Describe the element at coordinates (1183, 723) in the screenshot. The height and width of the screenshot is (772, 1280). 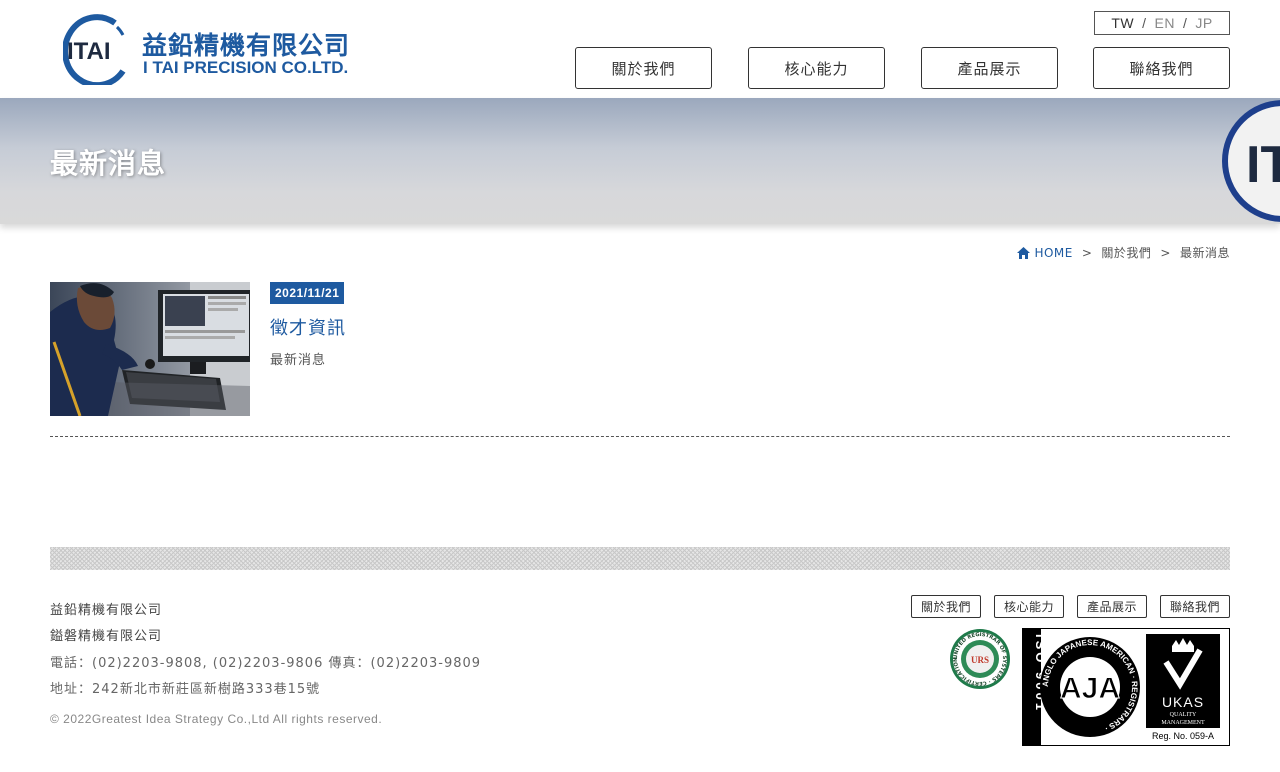
I see `ukas-sub-management: MANAGEMENT` at that location.